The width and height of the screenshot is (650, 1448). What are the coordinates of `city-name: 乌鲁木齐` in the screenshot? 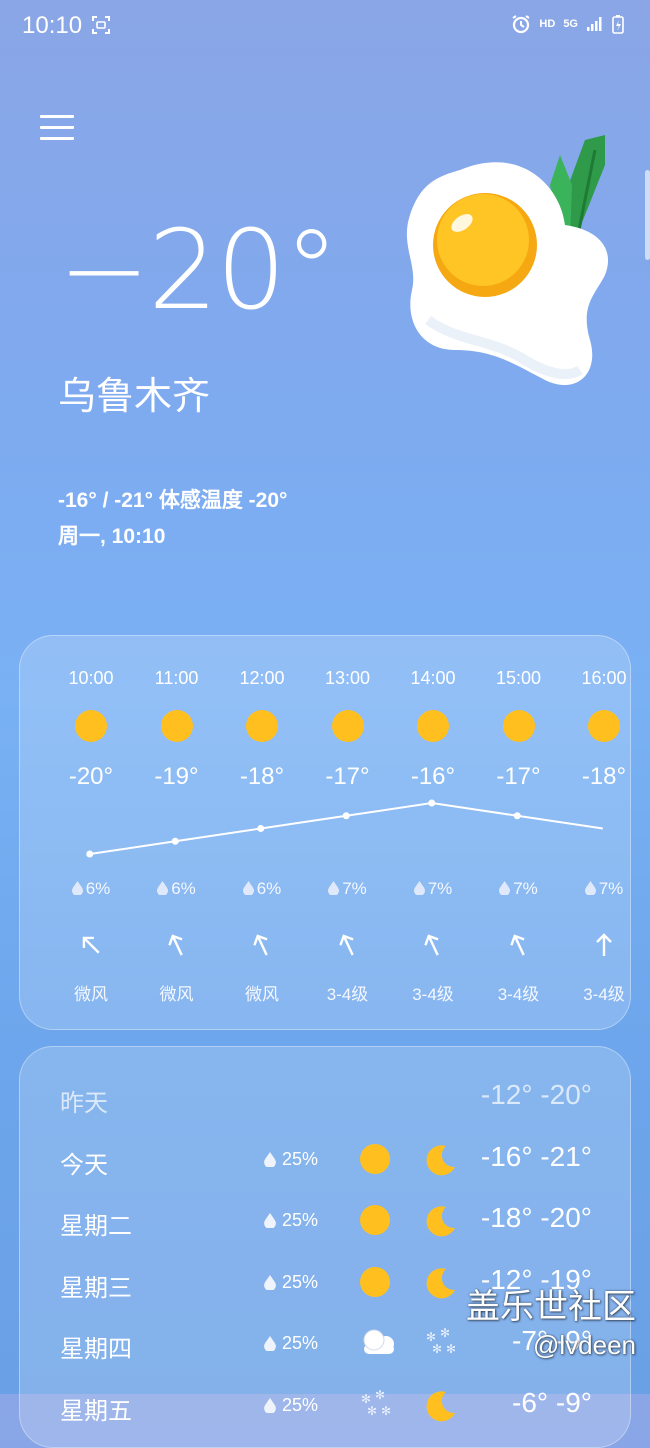 It's located at (134, 397).